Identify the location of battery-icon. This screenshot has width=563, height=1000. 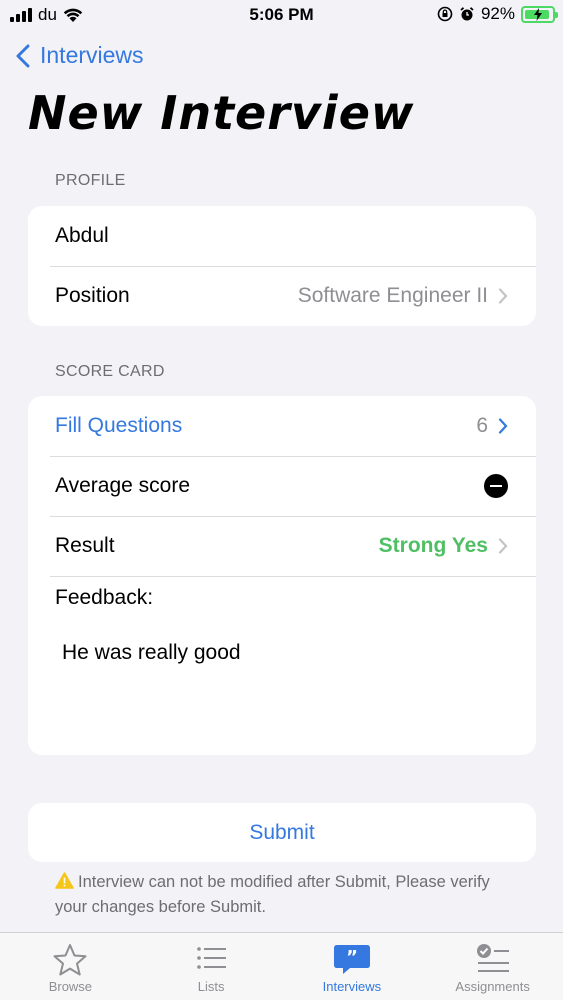
(539, 14).